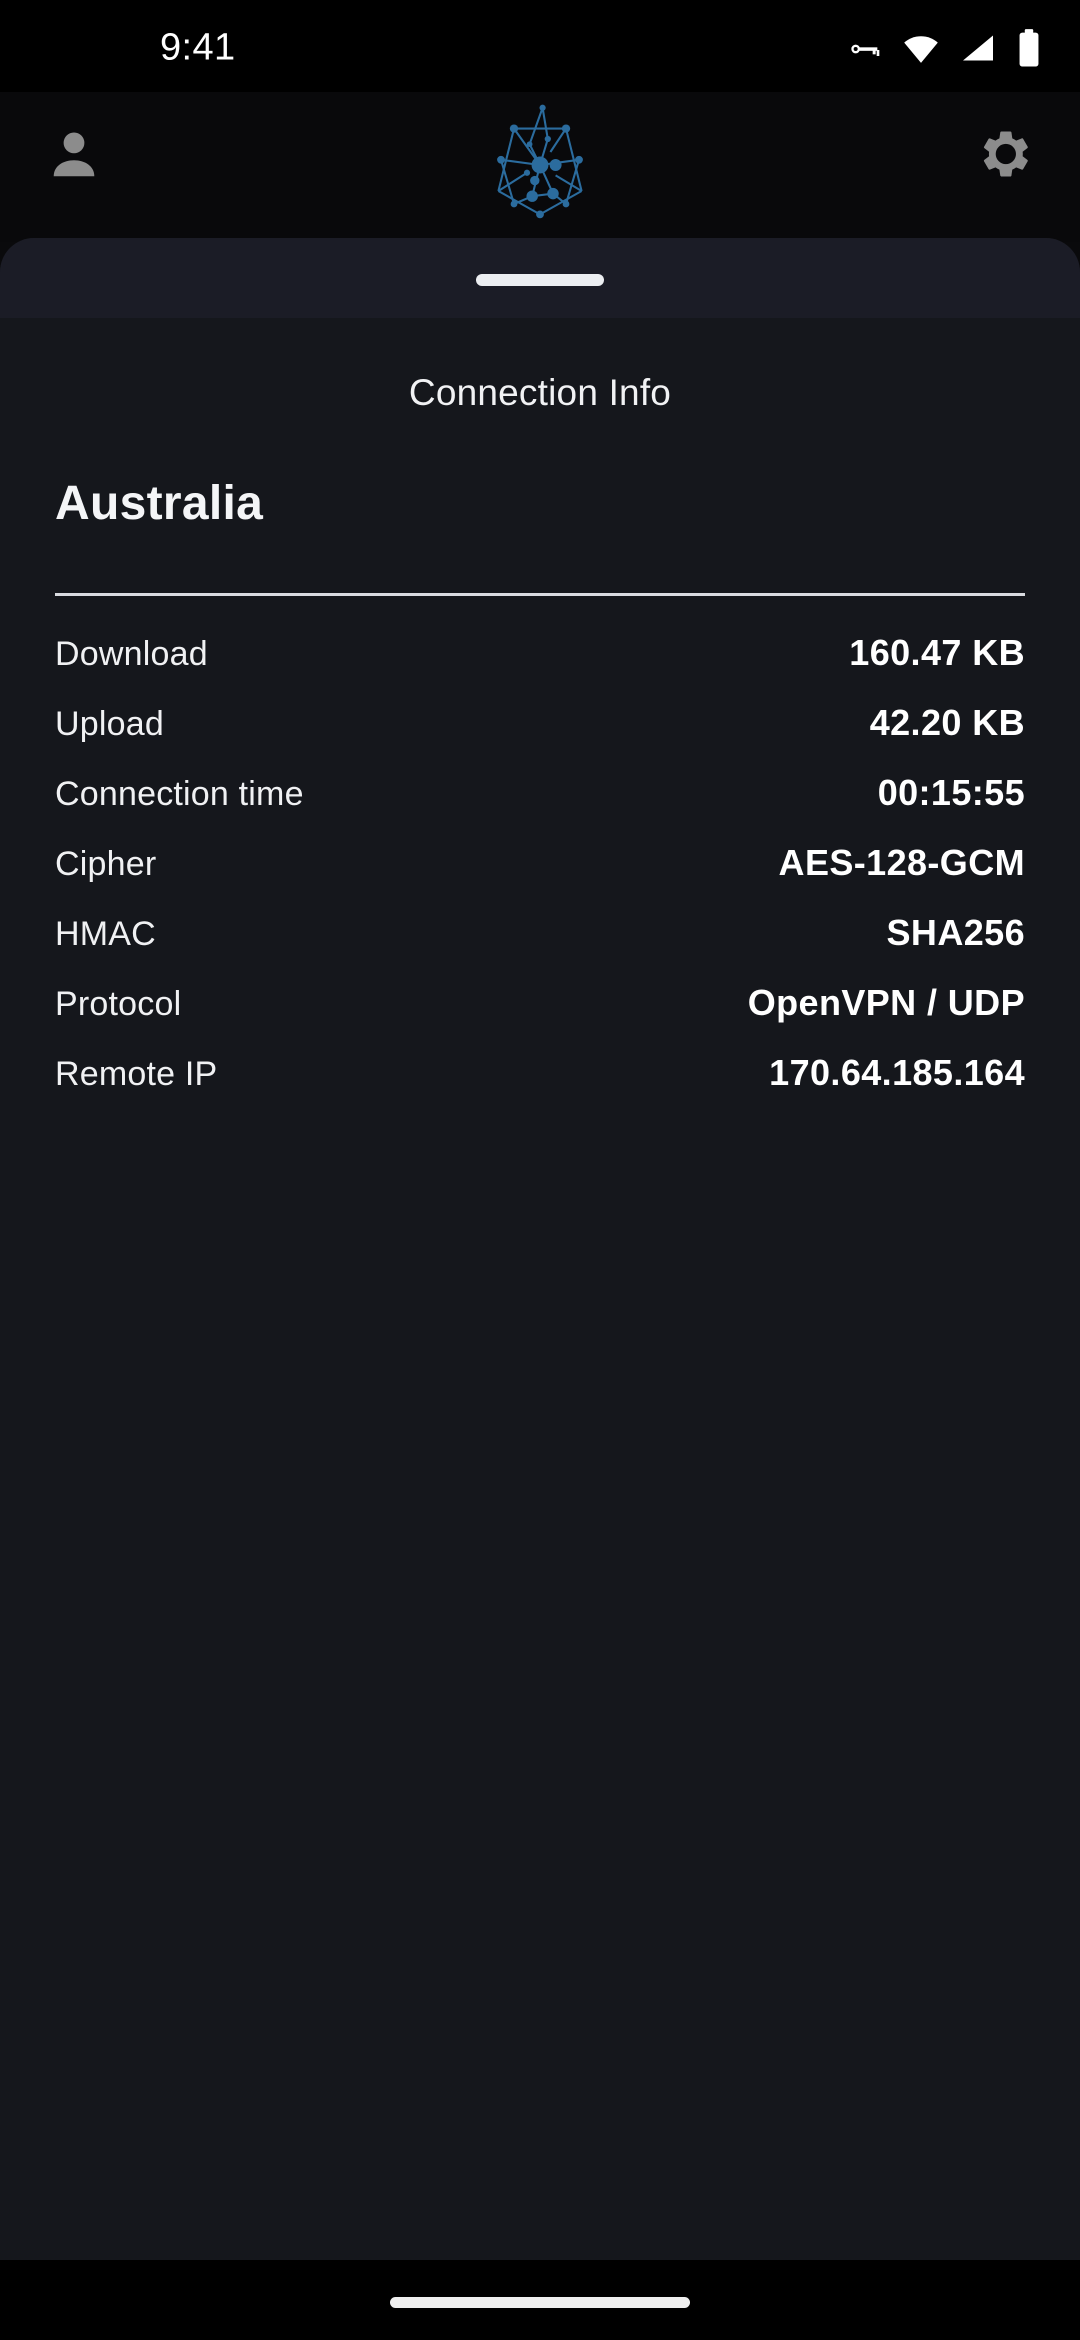 This screenshot has width=1080, height=2340. I want to click on person-icon, so click(74, 156).